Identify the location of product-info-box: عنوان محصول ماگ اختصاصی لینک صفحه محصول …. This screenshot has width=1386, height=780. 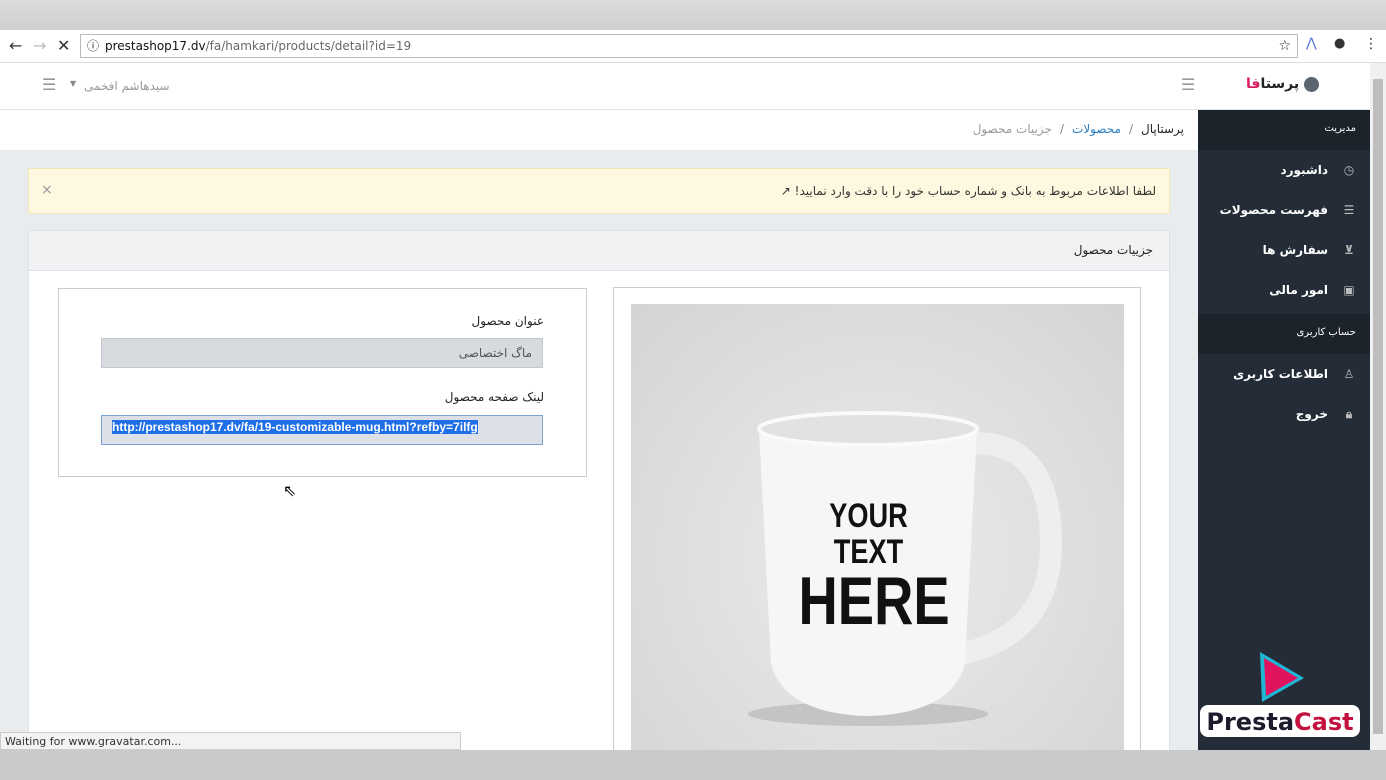
(322, 382).